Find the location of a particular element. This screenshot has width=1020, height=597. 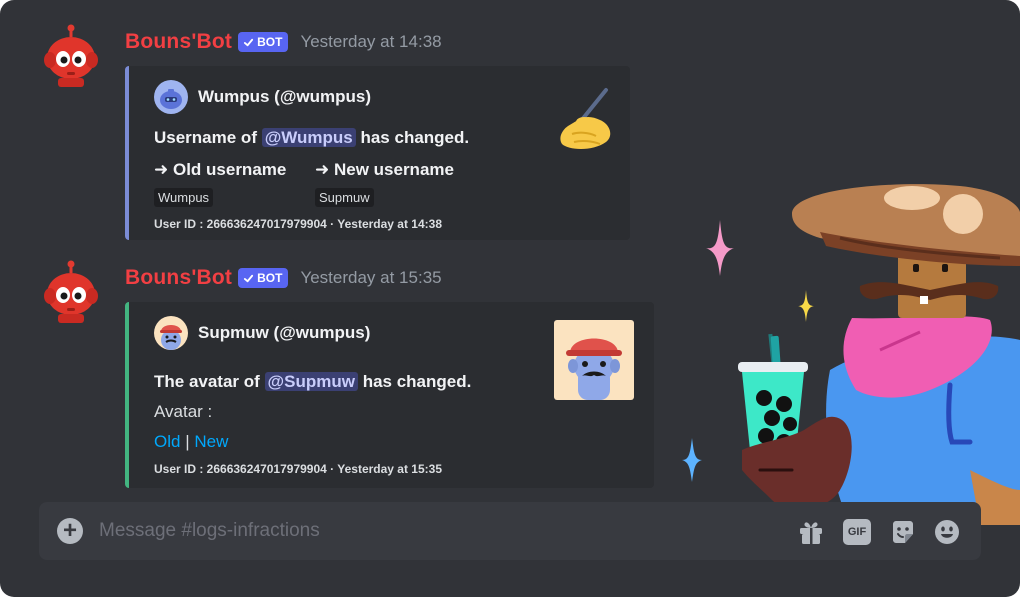

embed-title-prefix: Username of is located at coordinates (208, 137).